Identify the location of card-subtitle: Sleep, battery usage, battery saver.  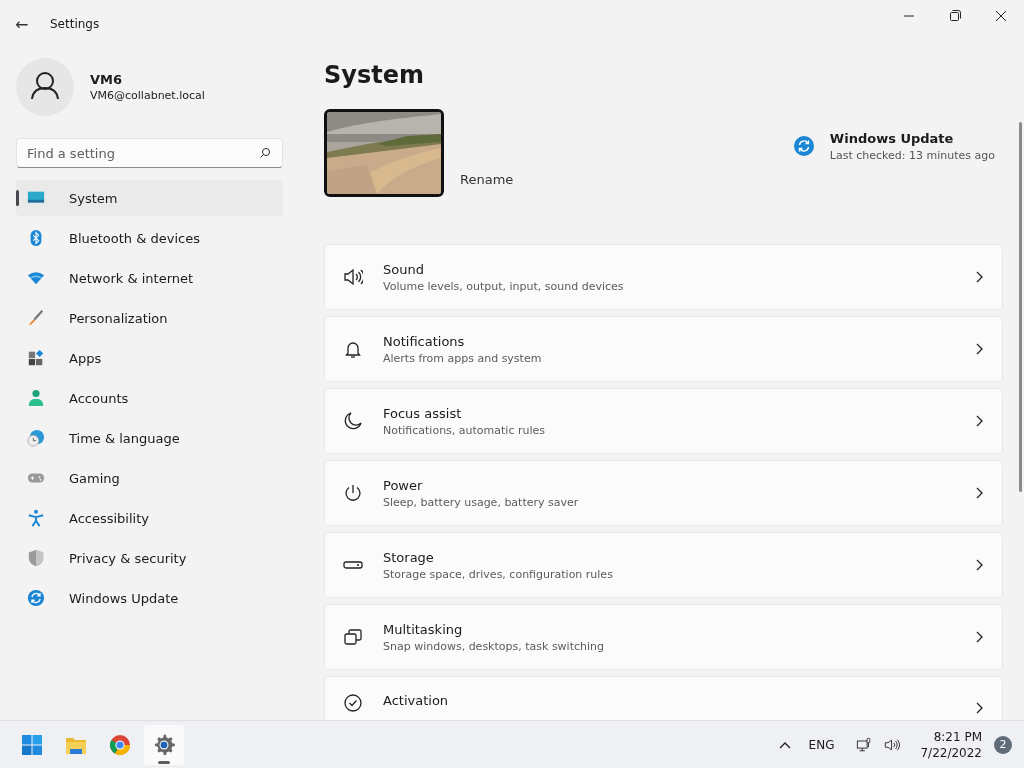
(481, 502).